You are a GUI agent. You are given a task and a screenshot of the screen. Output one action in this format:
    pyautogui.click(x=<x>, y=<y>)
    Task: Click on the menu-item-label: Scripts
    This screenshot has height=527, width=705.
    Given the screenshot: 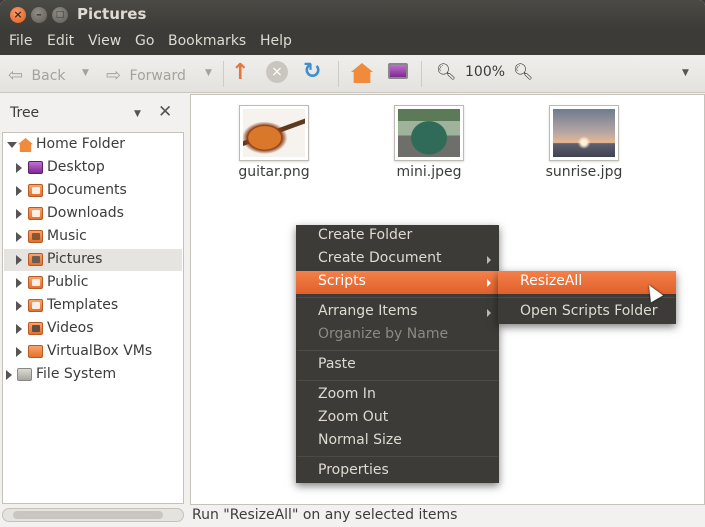 What is the action you would take?
    pyautogui.click(x=342, y=281)
    